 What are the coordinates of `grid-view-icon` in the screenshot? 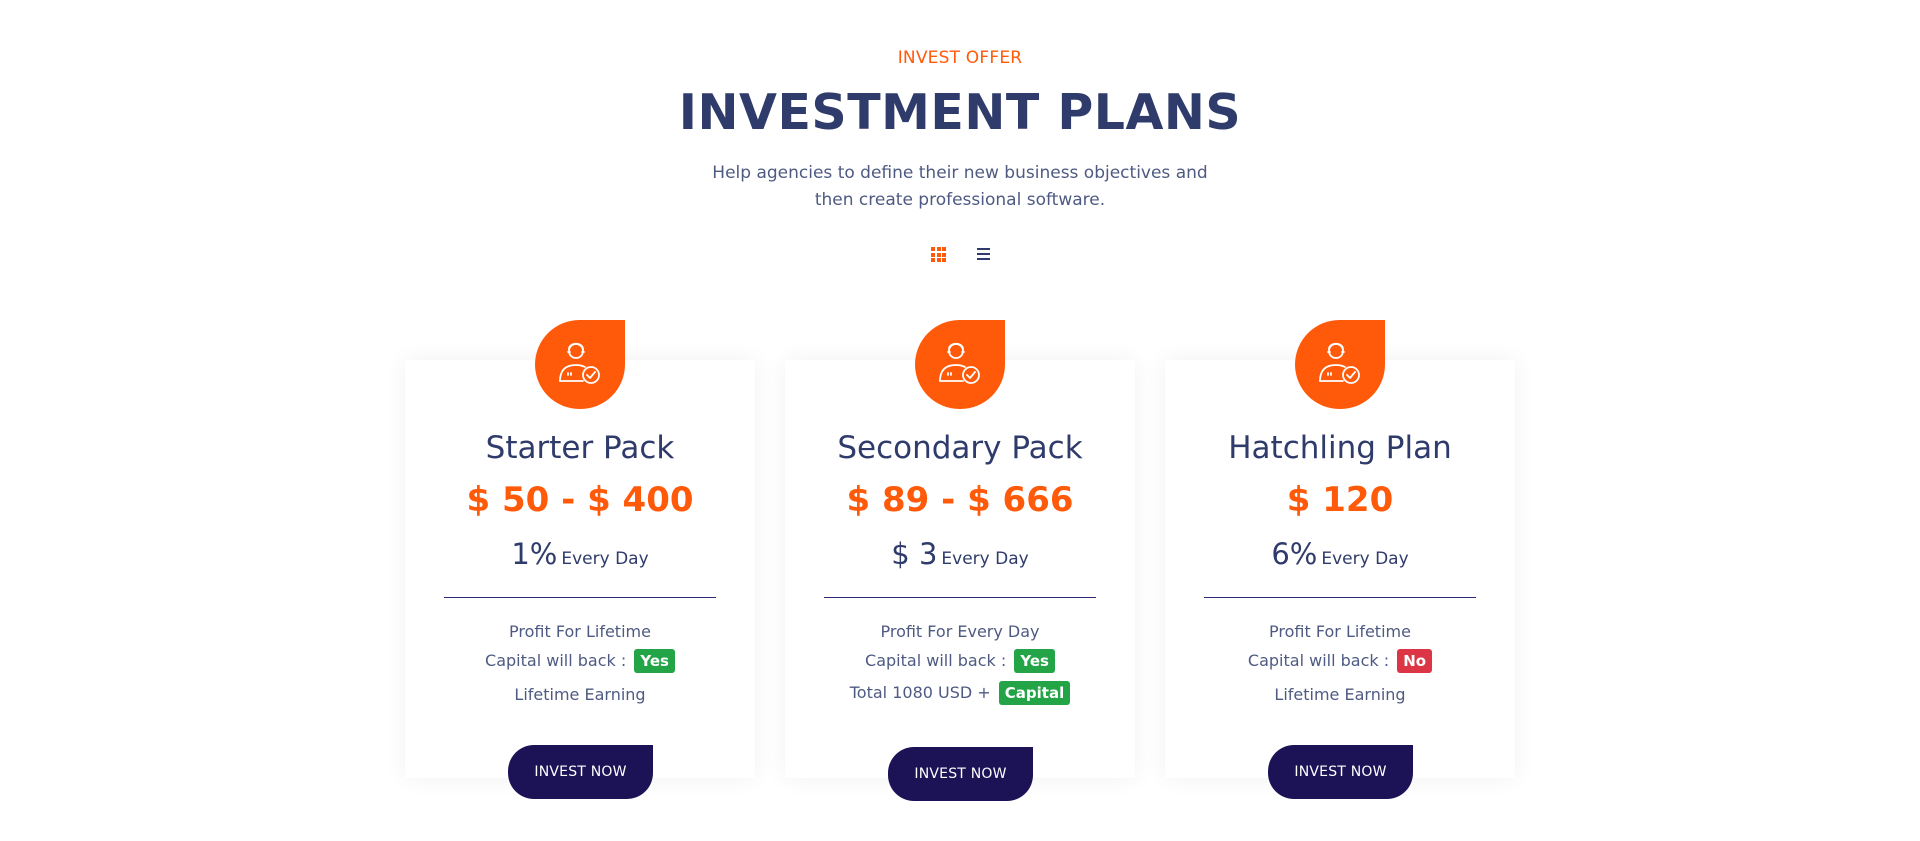 It's located at (938, 254).